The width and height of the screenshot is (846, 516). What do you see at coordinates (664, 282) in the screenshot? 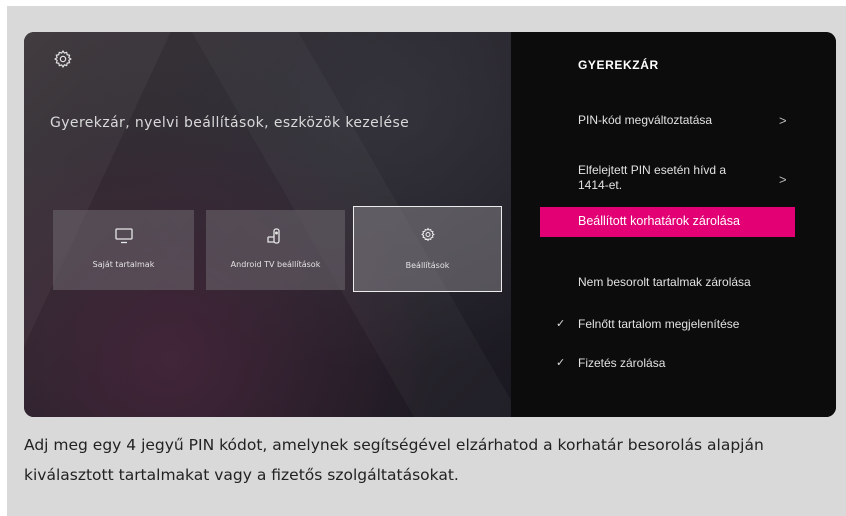
I see `menu-item-label: Nem besorolt tartalmak zárolása` at bounding box center [664, 282].